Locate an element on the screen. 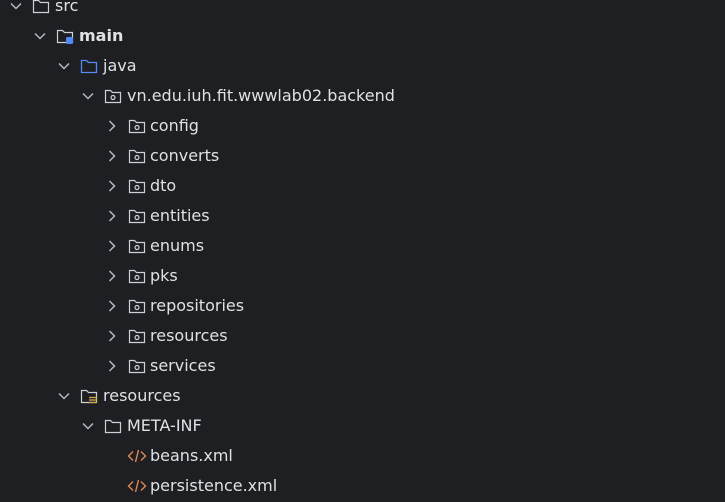 The height and width of the screenshot is (502, 725). tree-node-dto: dto is located at coordinates (362, 186).